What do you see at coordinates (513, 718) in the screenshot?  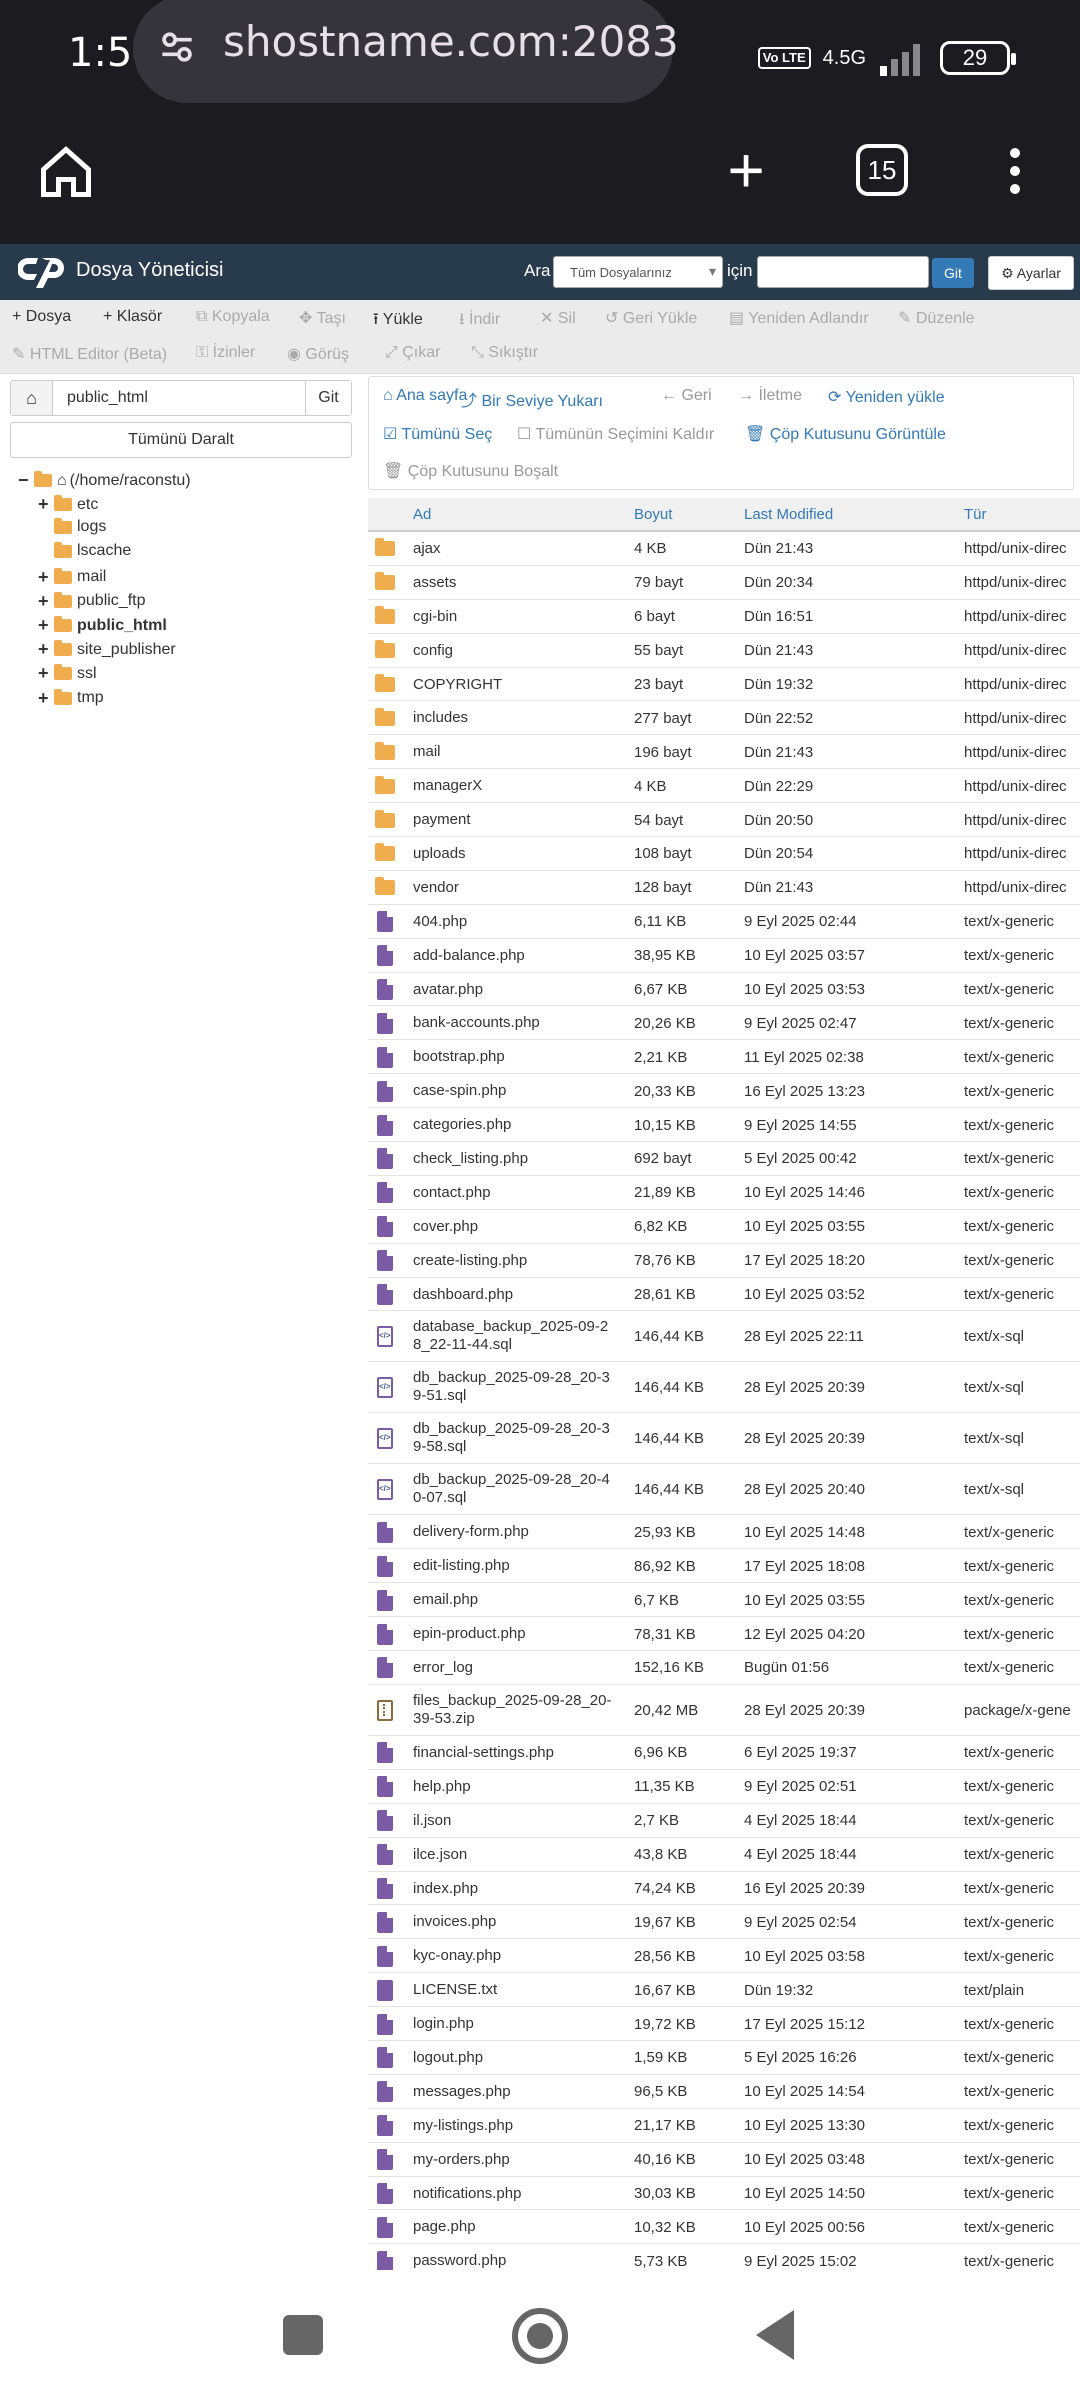 I see `file-name: includes` at bounding box center [513, 718].